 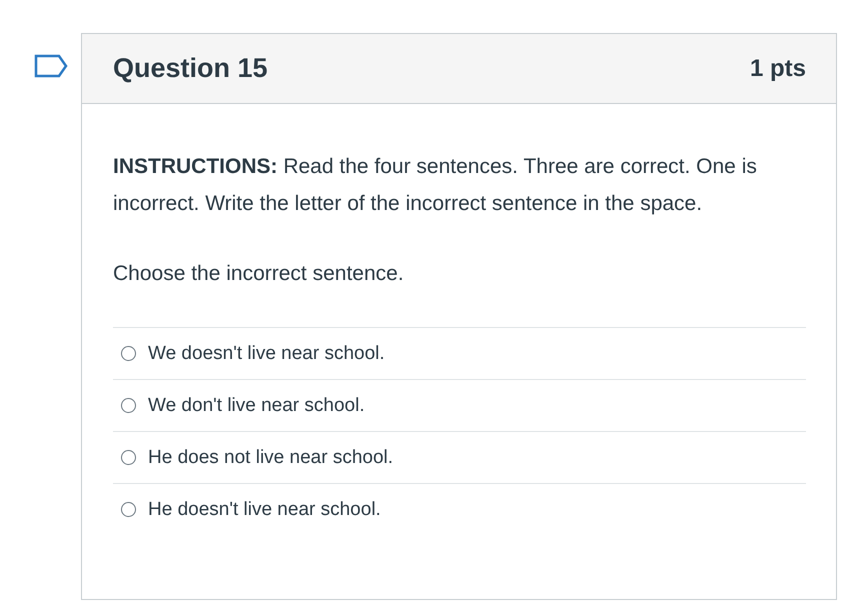 What do you see at coordinates (459, 354) in the screenshot?
I see `answer-option: We doesn't live near school.` at bounding box center [459, 354].